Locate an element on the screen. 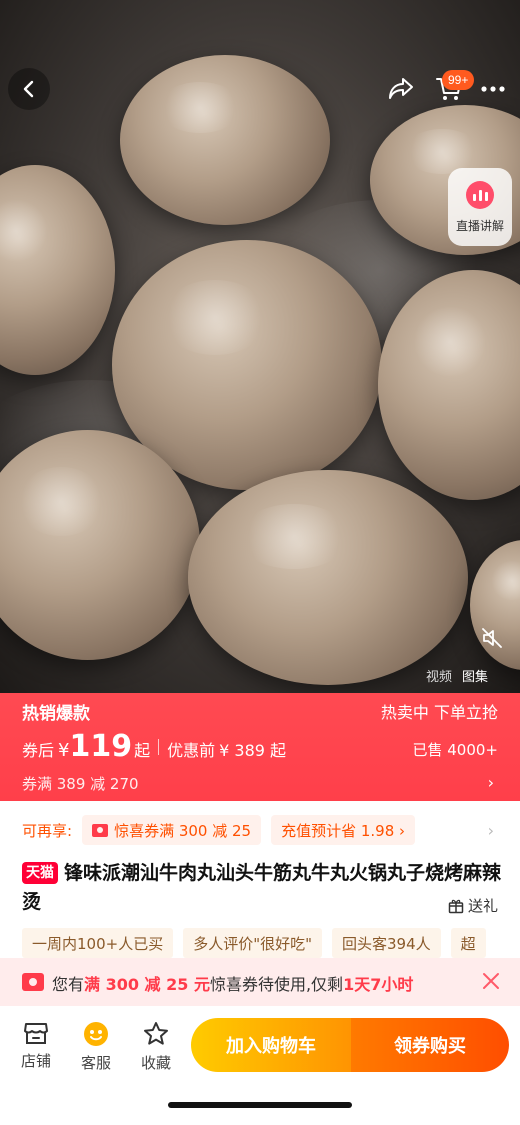 This screenshot has width=520, height=1125. back-button is located at coordinates (29, 89).